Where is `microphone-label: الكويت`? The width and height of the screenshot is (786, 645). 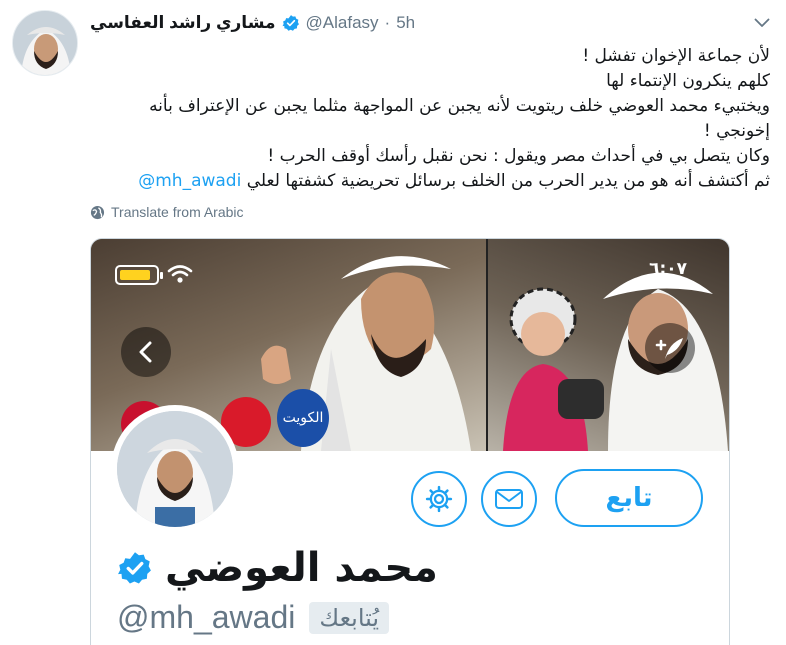 microphone-label: الكويت is located at coordinates (303, 418).